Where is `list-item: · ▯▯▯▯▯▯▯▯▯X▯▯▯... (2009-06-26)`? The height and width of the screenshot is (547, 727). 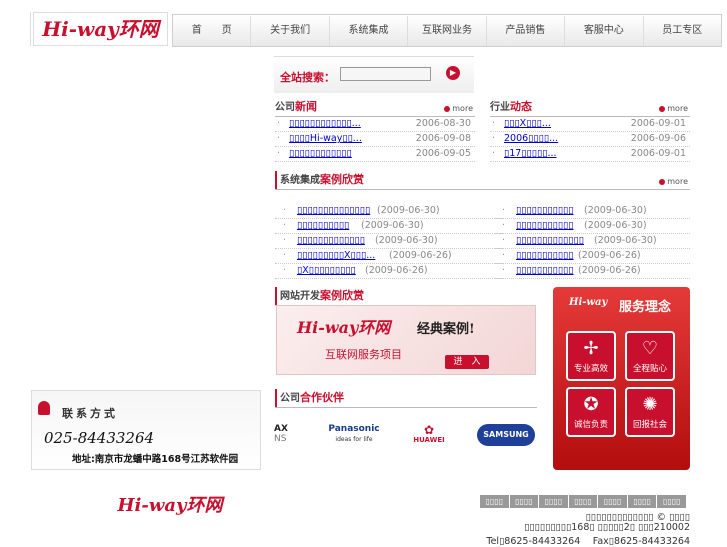
list-item: · ▯▯▯▯▯▯▯▯▯X▯▯▯... (2009-06-26) is located at coordinates (389, 256).